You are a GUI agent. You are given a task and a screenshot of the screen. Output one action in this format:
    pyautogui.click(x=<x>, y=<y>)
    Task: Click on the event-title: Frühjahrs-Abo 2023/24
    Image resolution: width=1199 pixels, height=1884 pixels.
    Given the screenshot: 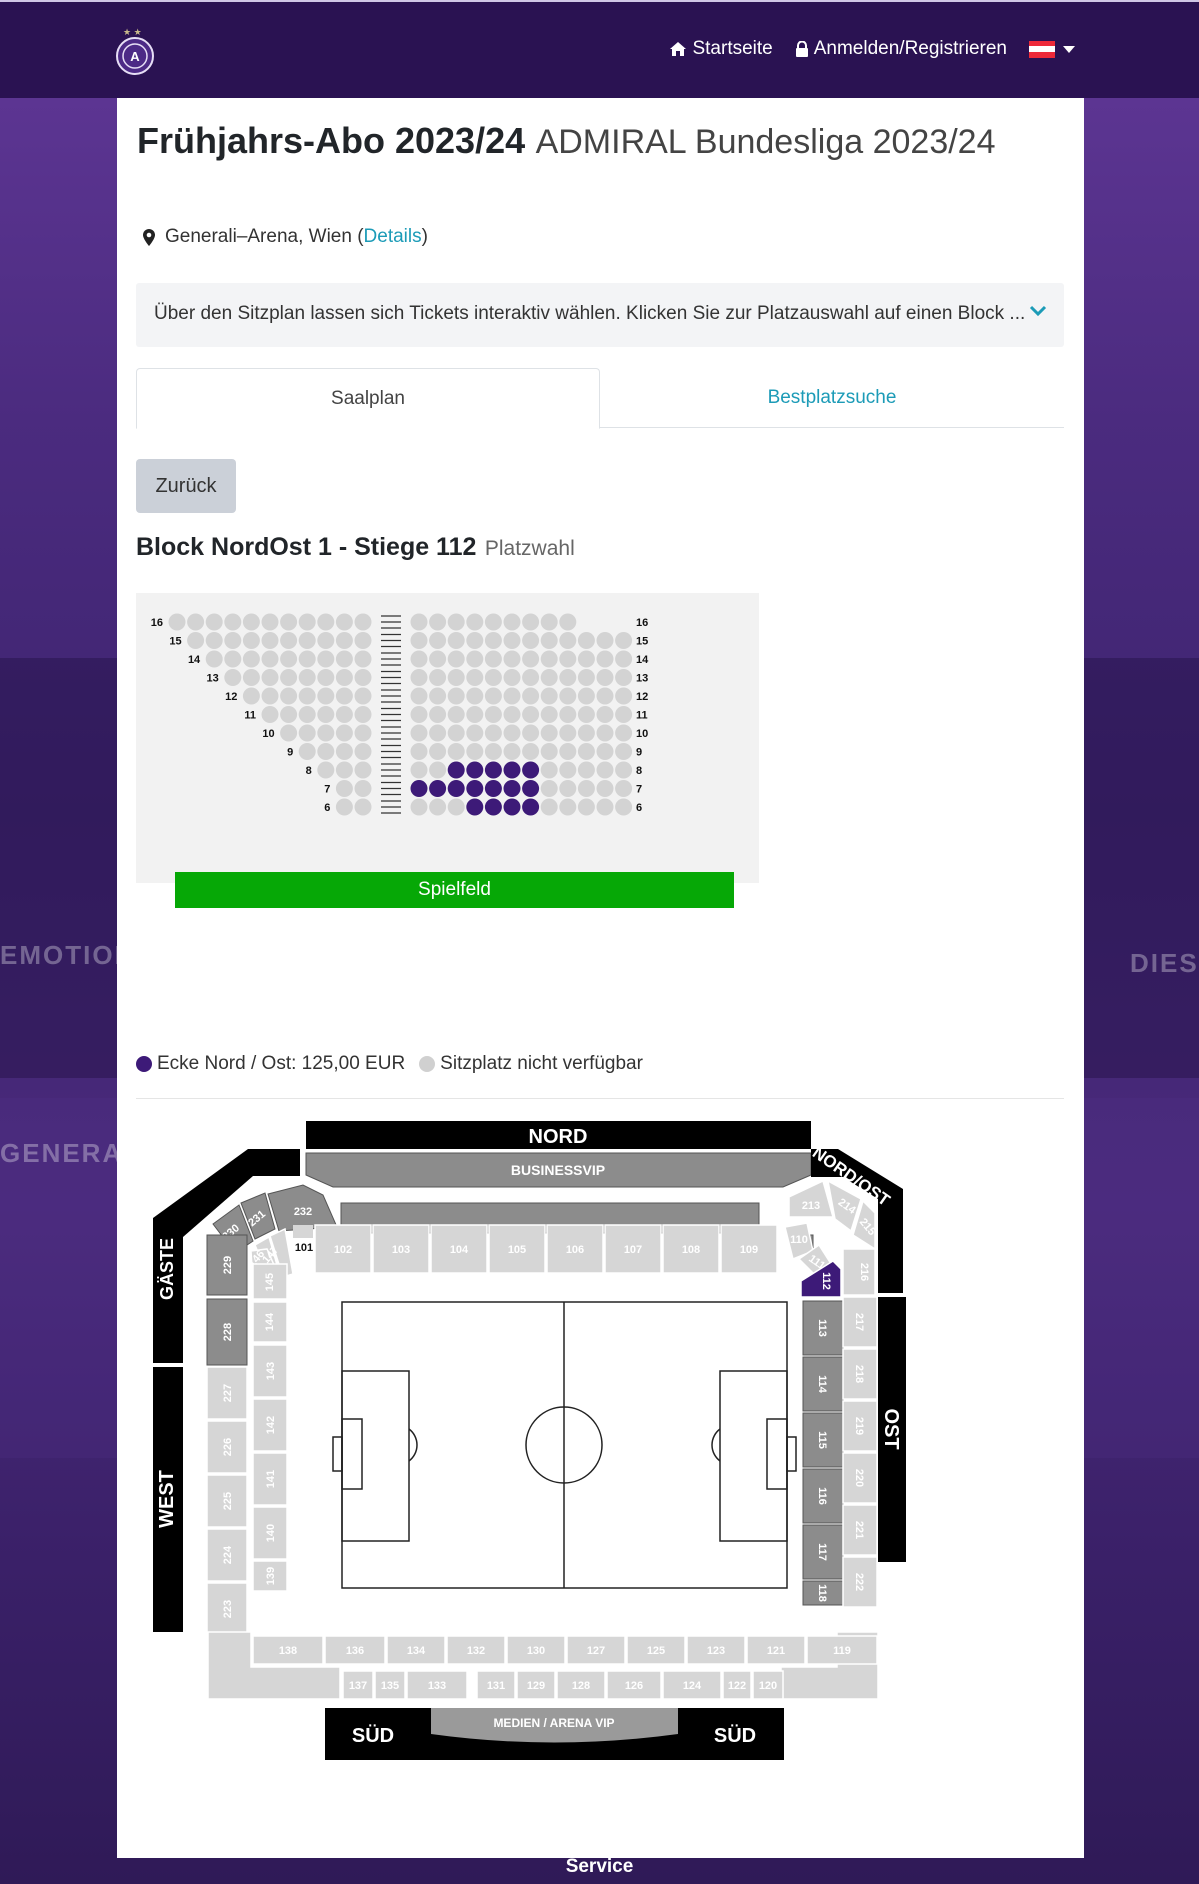 What is the action you would take?
    pyautogui.click(x=331, y=140)
    